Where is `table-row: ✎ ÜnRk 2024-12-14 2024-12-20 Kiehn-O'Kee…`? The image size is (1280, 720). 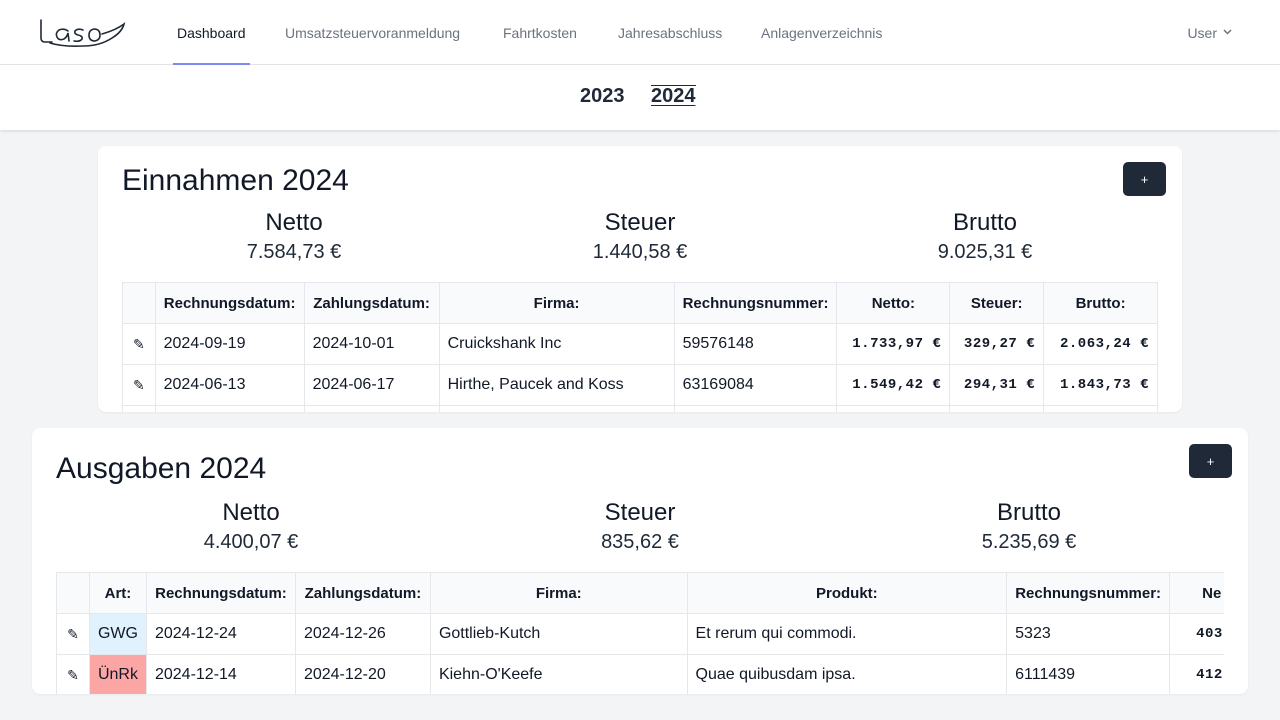 table-row: ✎ ÜnRk 2024-12-14 2024-12-20 Kiehn-O'Kee… is located at coordinates (640, 674).